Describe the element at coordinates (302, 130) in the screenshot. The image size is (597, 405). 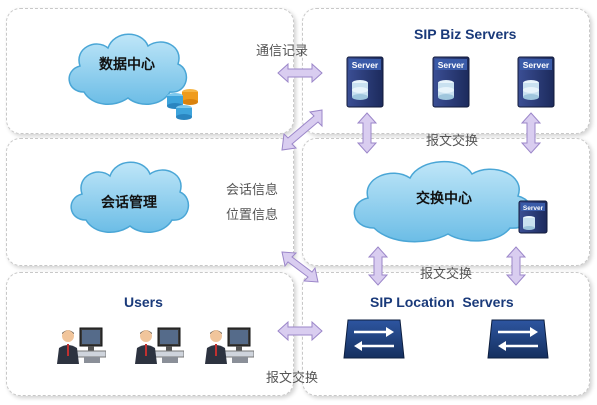
I see `biz-to-session-arrow` at that location.